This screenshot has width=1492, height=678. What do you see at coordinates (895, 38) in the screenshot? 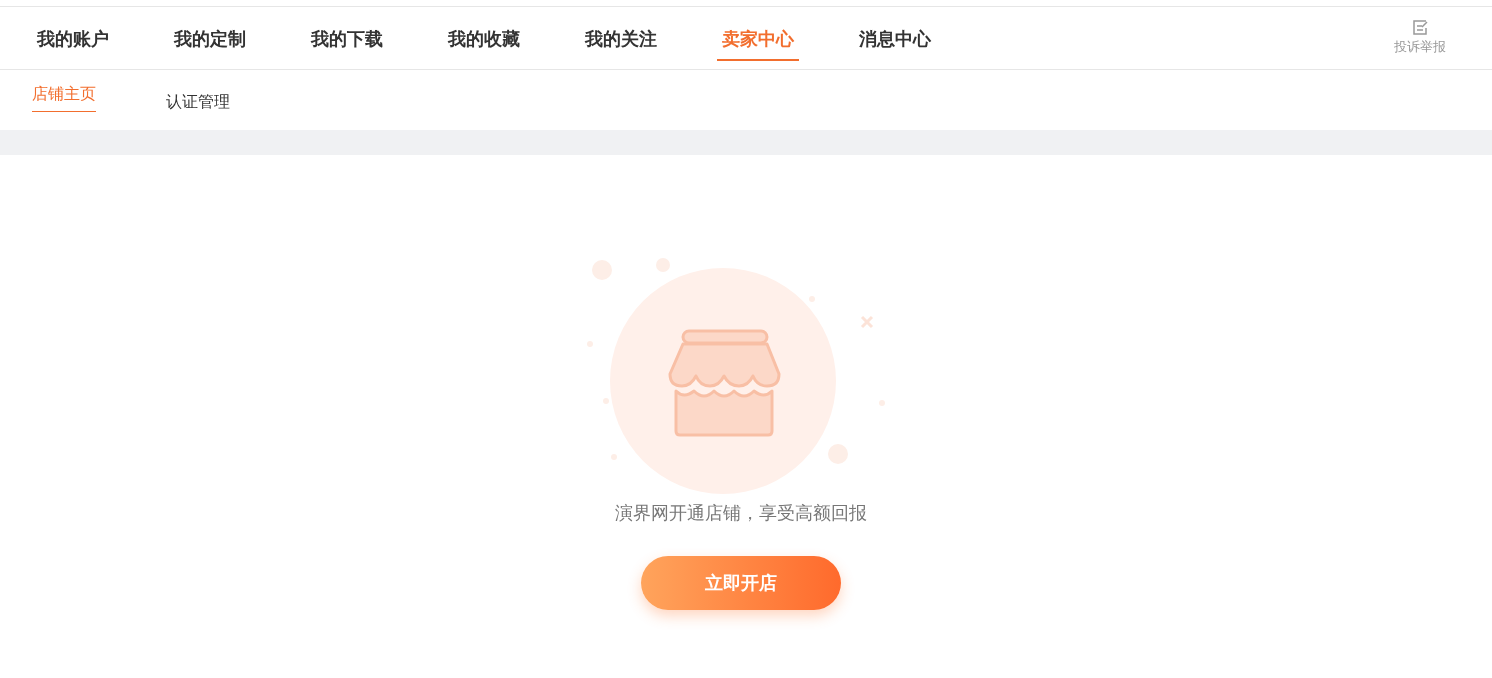
I see `nav-tab: 消息中心` at bounding box center [895, 38].